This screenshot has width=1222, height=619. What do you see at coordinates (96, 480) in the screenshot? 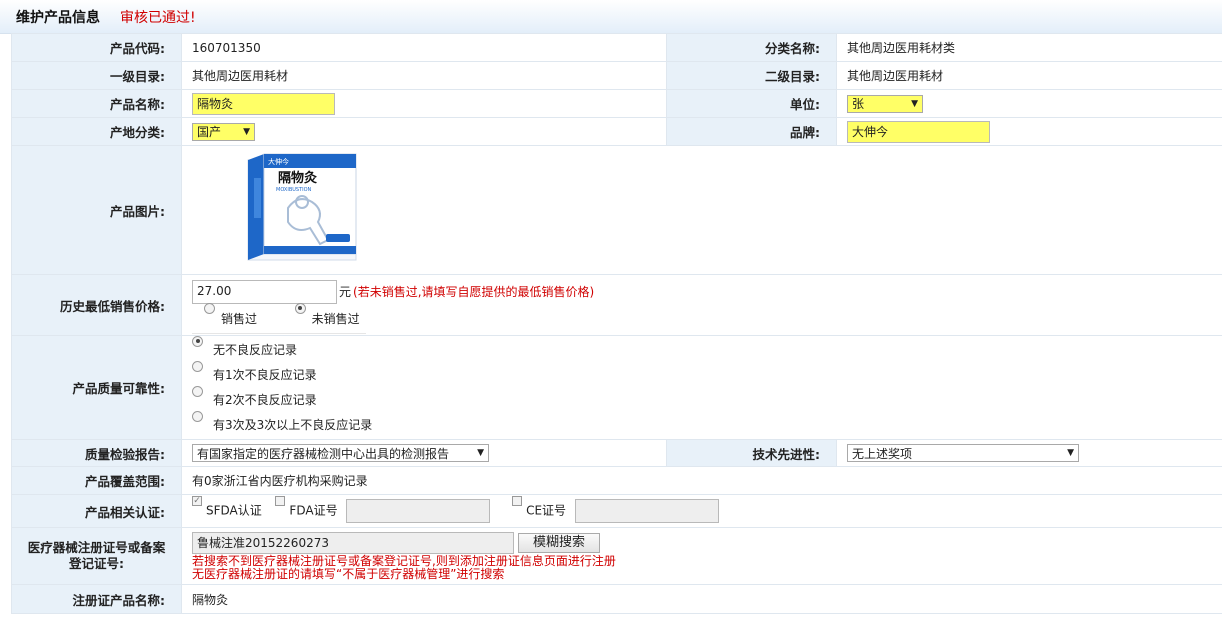
I see `coverage-label: 产品覆盖范围:` at bounding box center [96, 480].